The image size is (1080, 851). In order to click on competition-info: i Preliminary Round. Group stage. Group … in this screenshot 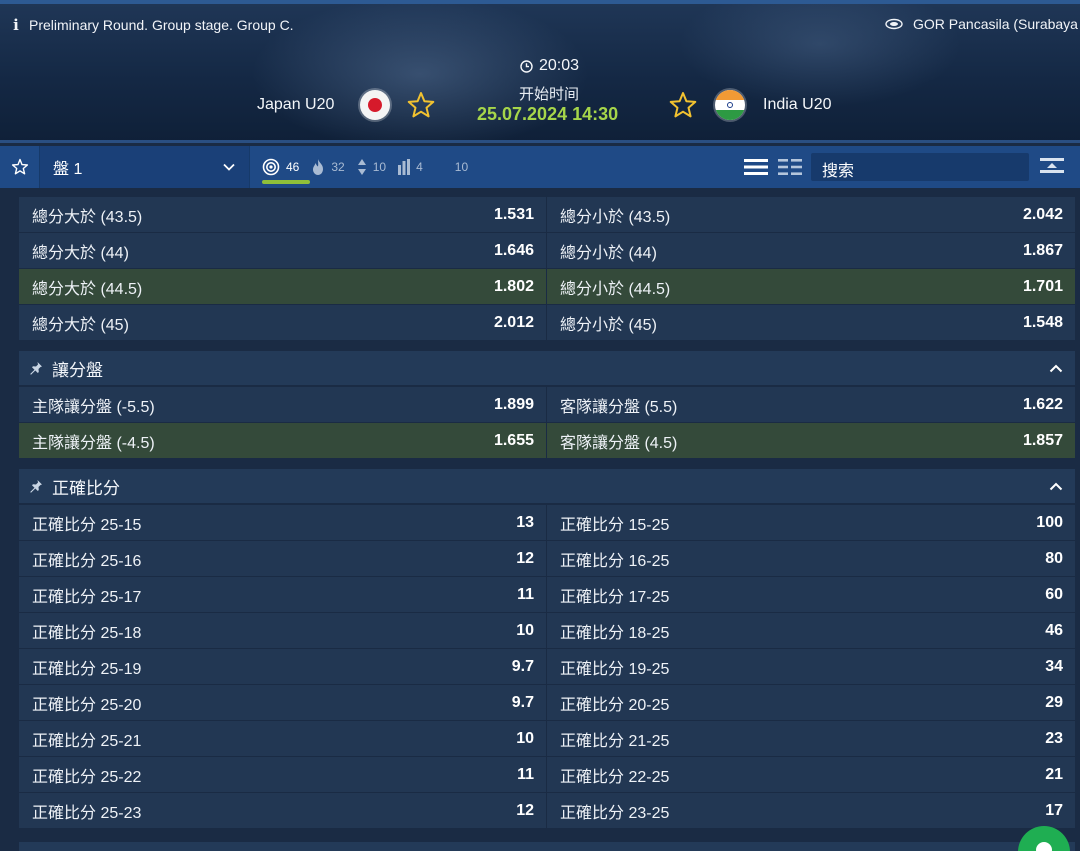, I will do `click(152, 25)`.